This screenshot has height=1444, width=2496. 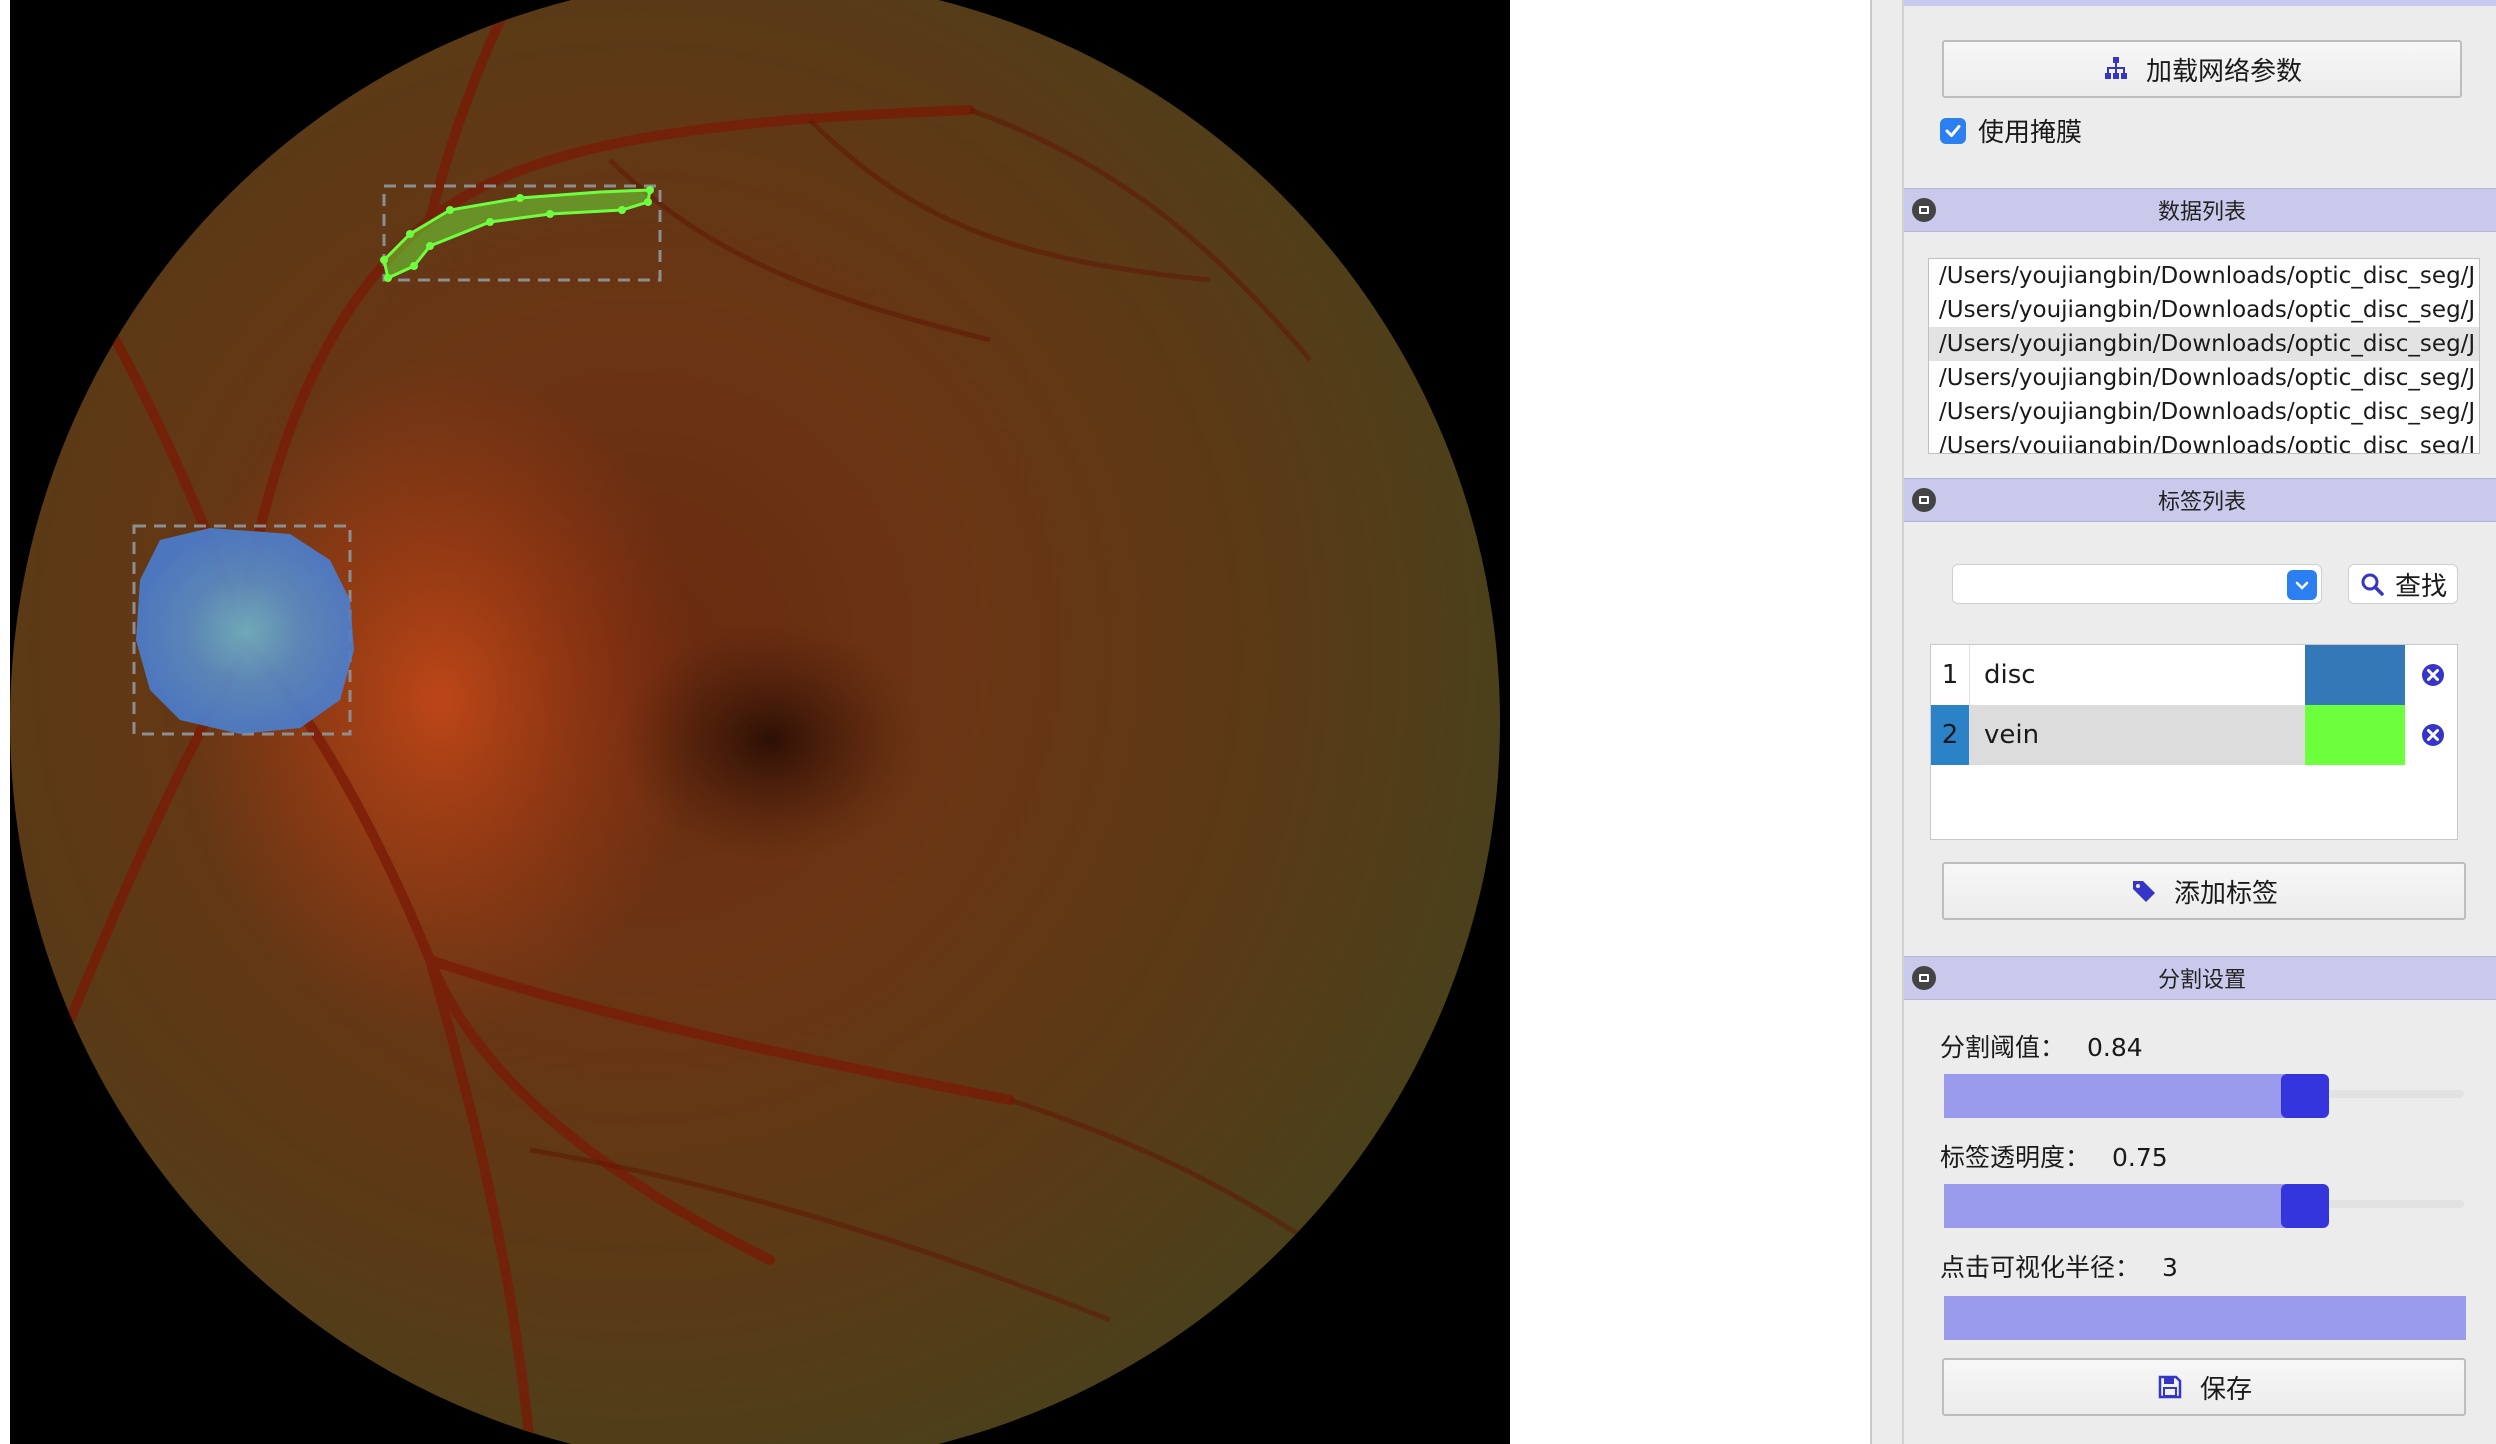 I want to click on disc-annotation, so click(x=245, y=631).